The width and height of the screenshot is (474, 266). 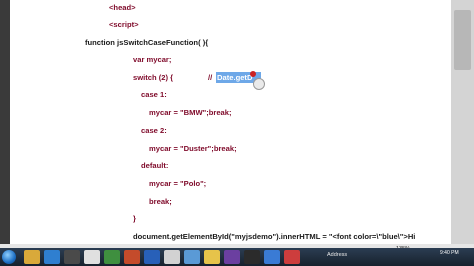 What do you see at coordinates (172, 257) in the screenshot?
I see `paint-icon` at bounding box center [172, 257].